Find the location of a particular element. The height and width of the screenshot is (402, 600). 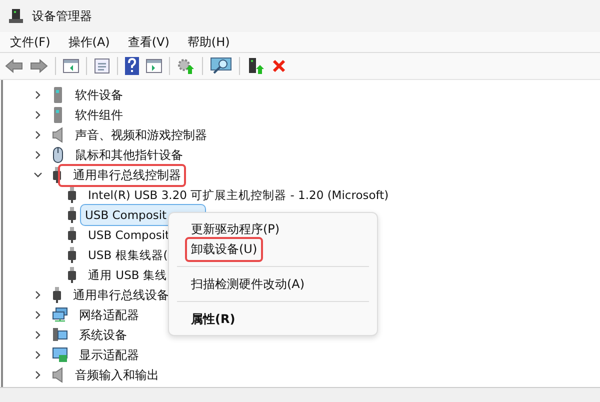

menu-item: 查看(V) is located at coordinates (149, 42).